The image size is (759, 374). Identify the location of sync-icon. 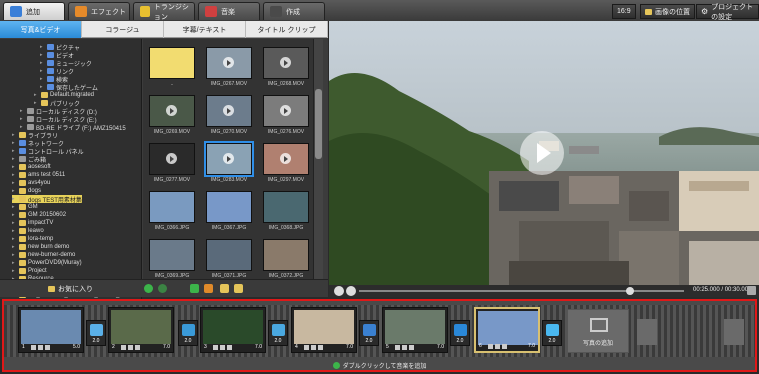
(162, 288).